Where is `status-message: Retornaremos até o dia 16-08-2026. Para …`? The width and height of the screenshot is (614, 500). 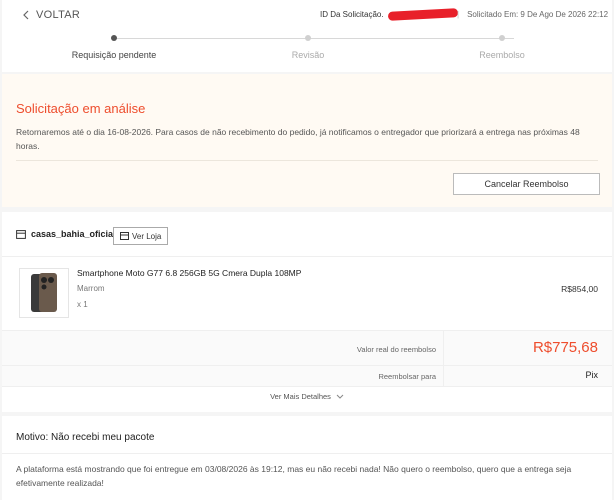
status-message: Retornaremos até o dia 16-08-2026. Para … is located at coordinates (298, 139).